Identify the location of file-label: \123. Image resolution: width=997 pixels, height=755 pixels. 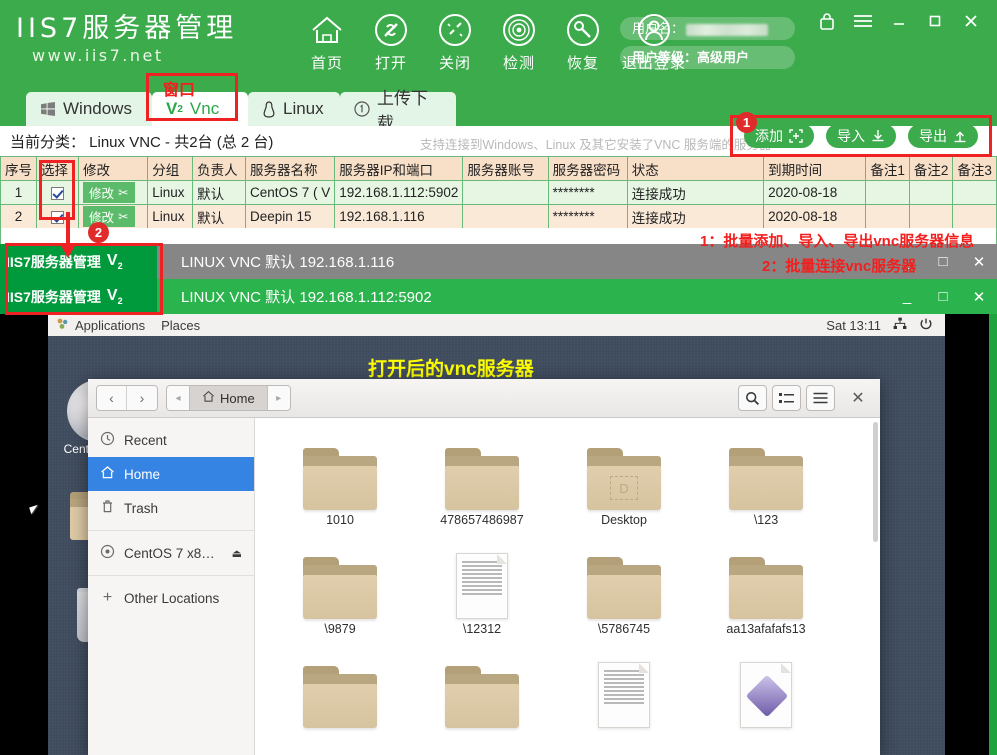
(766, 520).